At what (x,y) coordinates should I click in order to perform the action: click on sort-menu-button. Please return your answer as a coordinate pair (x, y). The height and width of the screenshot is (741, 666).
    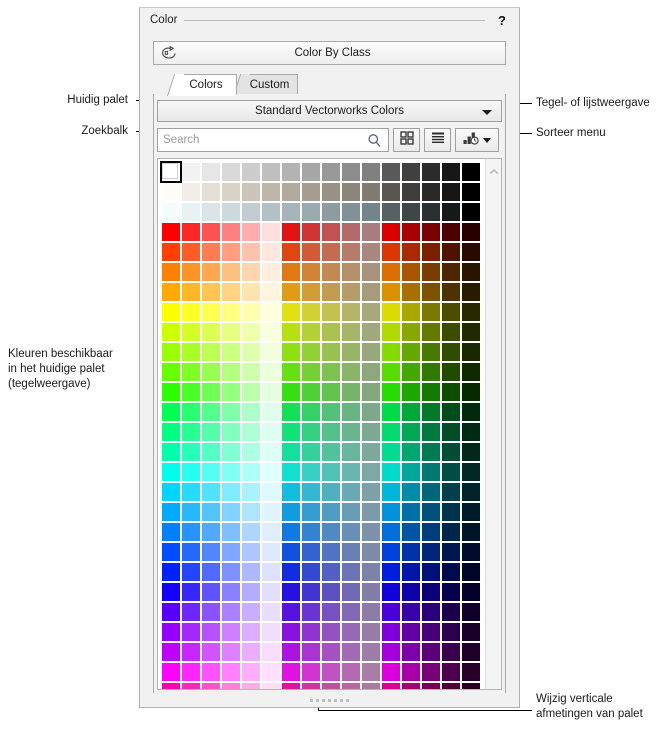
    Looking at the image, I should click on (477, 140).